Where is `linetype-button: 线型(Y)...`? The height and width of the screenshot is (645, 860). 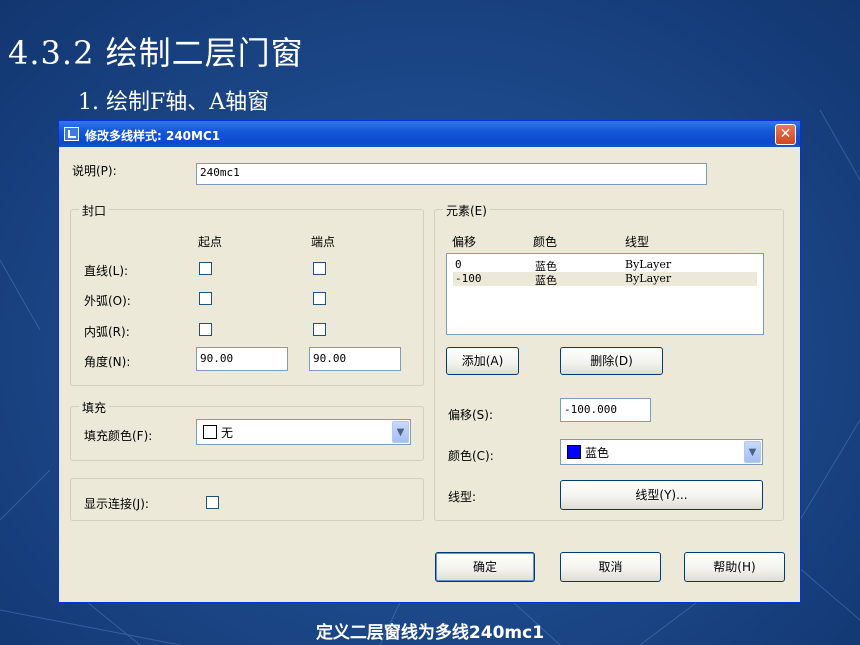
linetype-button: 线型(Y)... is located at coordinates (661, 495).